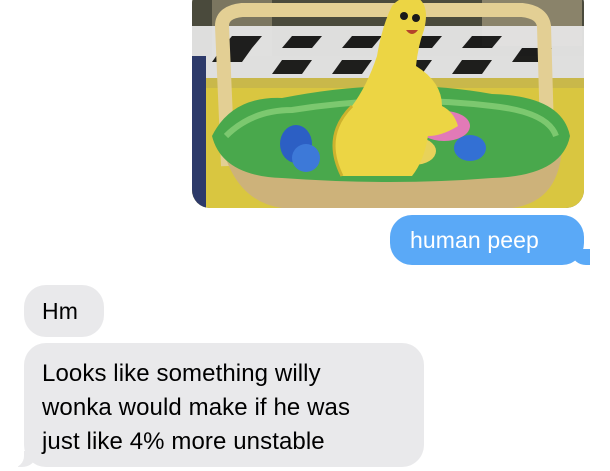 Image resolution: width=610 pixels, height=471 pixels. What do you see at coordinates (474, 240) in the screenshot?
I see `sent-message-text: human peep` at bounding box center [474, 240].